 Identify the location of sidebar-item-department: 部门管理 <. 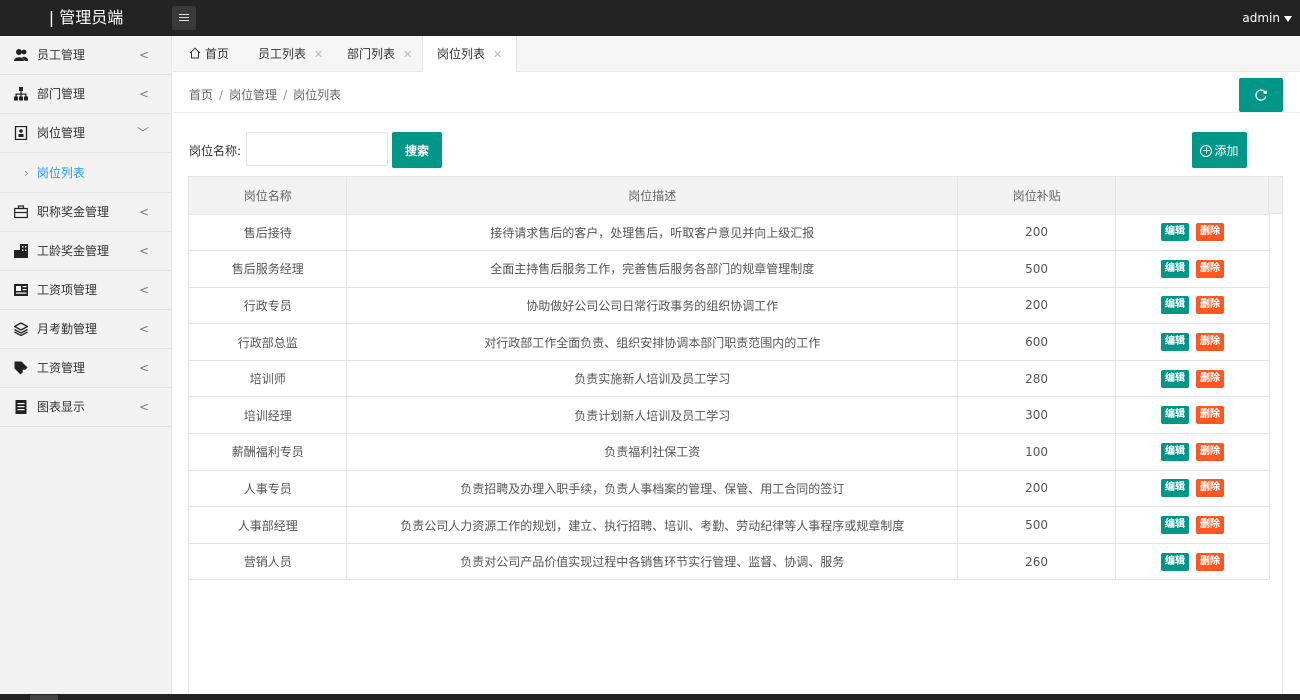
(85, 94).